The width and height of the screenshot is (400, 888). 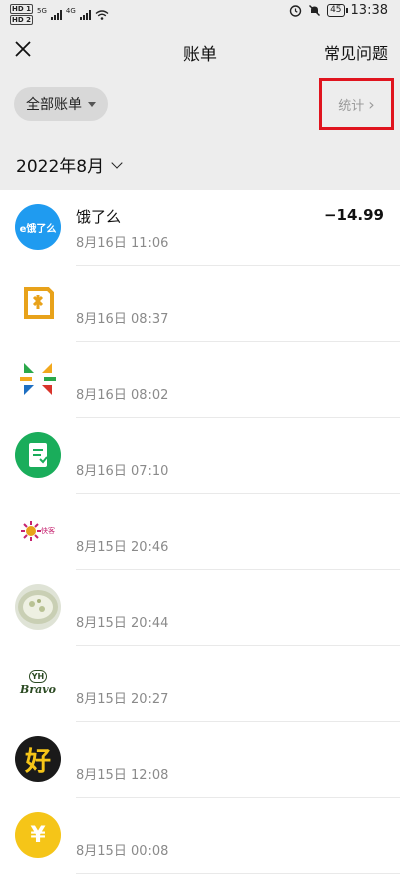 What do you see at coordinates (369, 10) in the screenshot?
I see `clock: 13:38` at bounding box center [369, 10].